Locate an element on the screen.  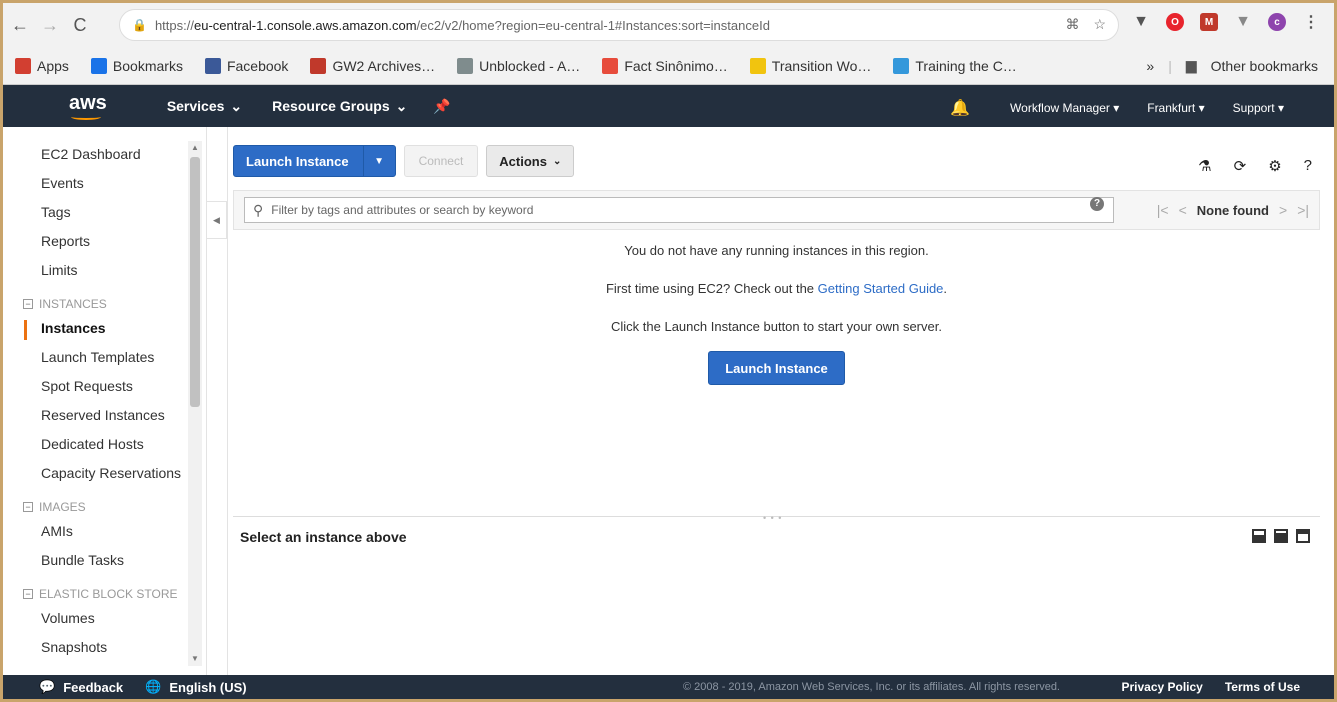
sidebar-item: Snapshots is located at coordinates (111, 651).